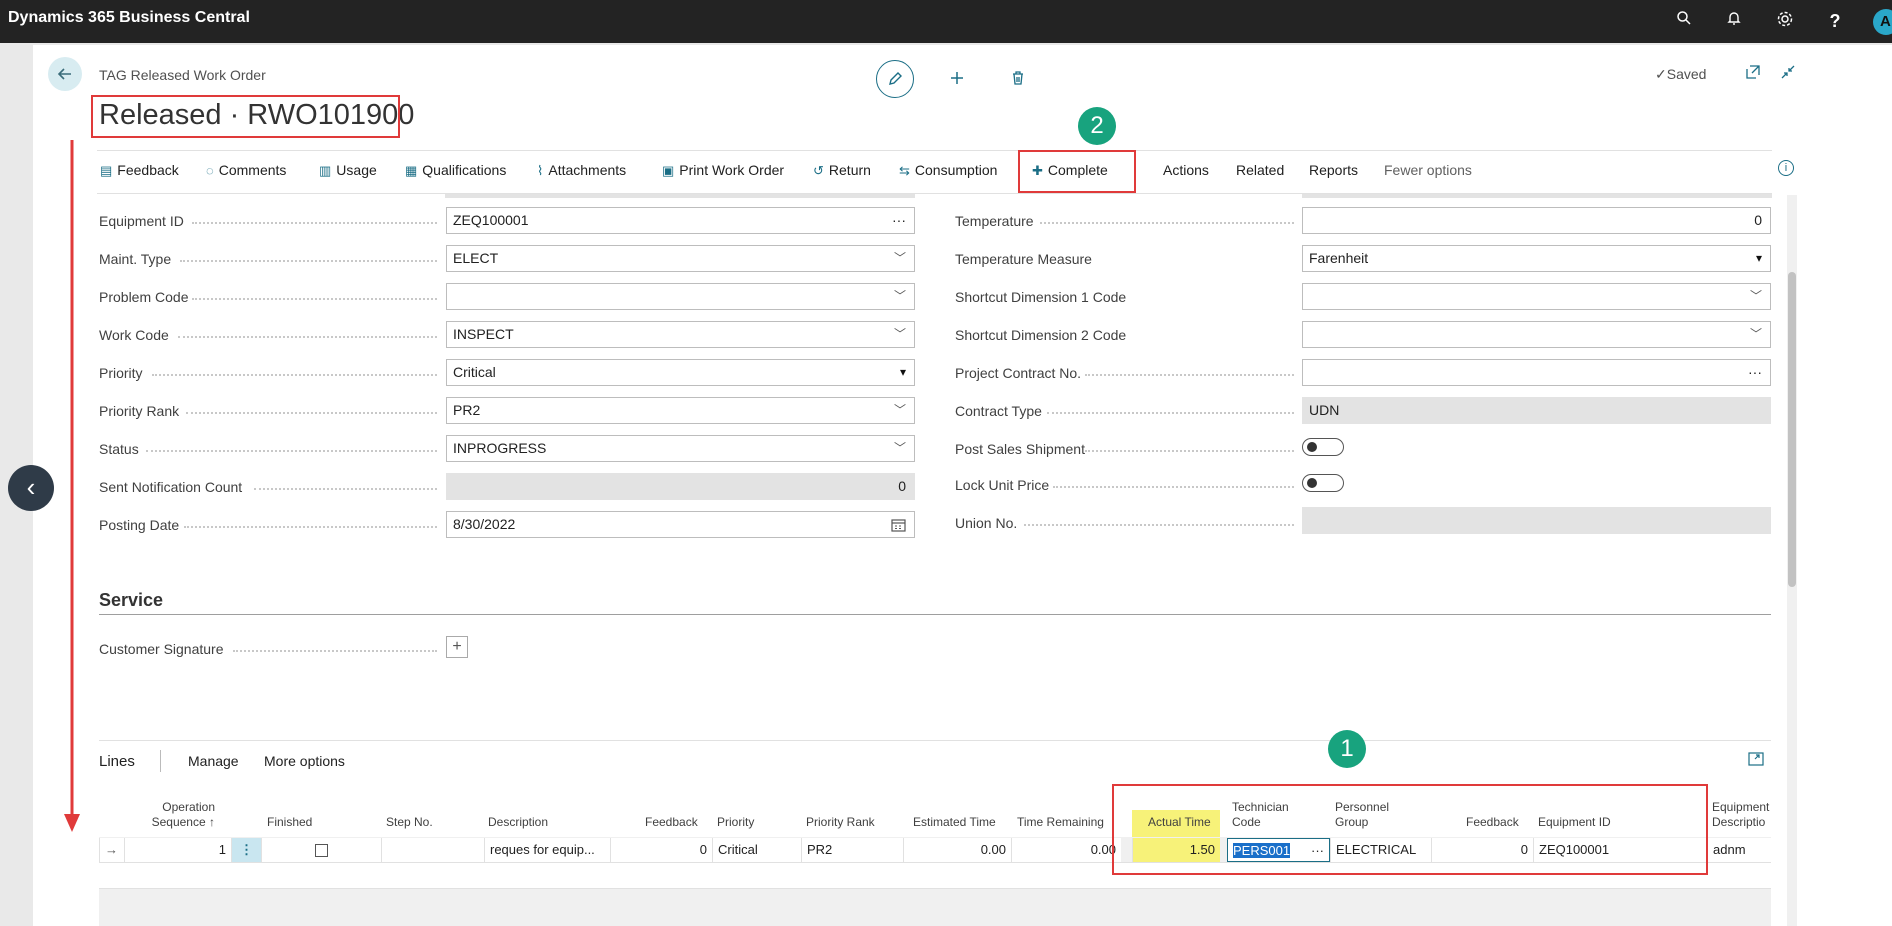 This screenshot has width=1892, height=926. I want to click on col-step-no: Step No., so click(409, 822).